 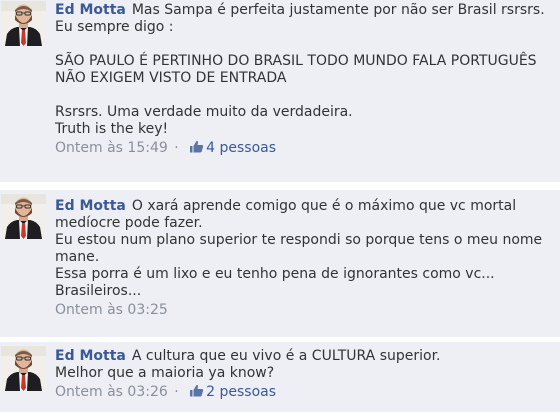 What do you see at coordinates (77, 257) in the screenshot?
I see `comment-text-line: mane.` at bounding box center [77, 257].